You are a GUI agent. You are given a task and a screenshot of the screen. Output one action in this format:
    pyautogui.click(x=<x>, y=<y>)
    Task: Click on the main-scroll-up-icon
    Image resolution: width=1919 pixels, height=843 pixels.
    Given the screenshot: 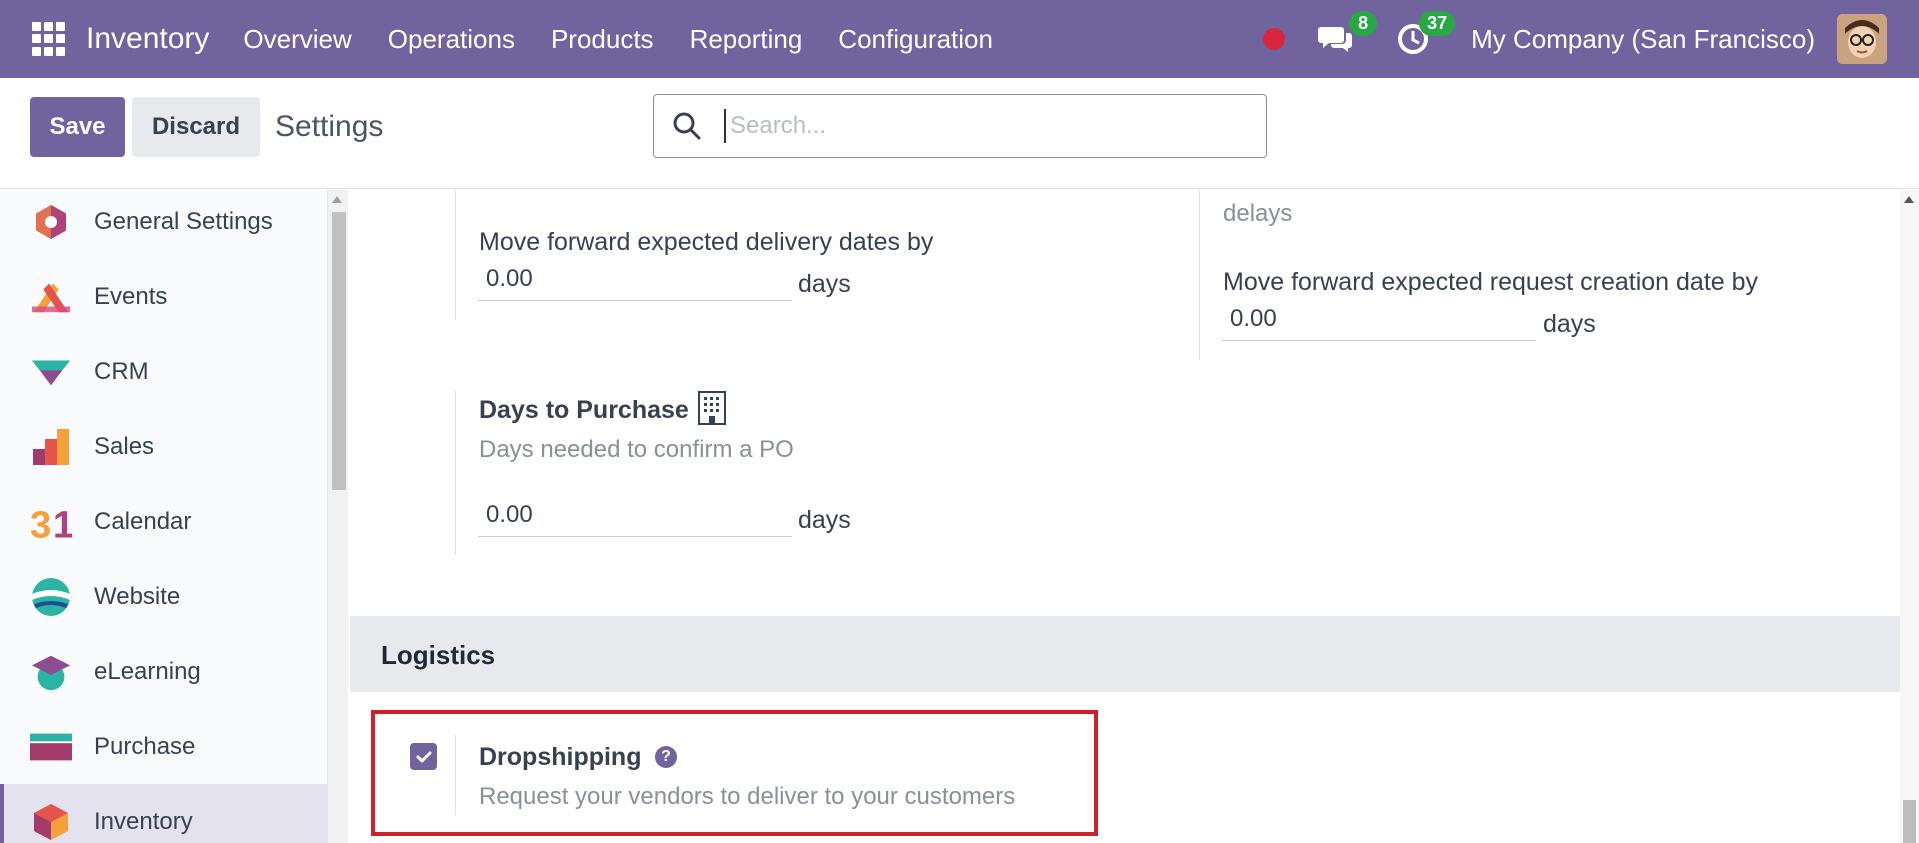 What is the action you would take?
    pyautogui.click(x=1909, y=199)
    